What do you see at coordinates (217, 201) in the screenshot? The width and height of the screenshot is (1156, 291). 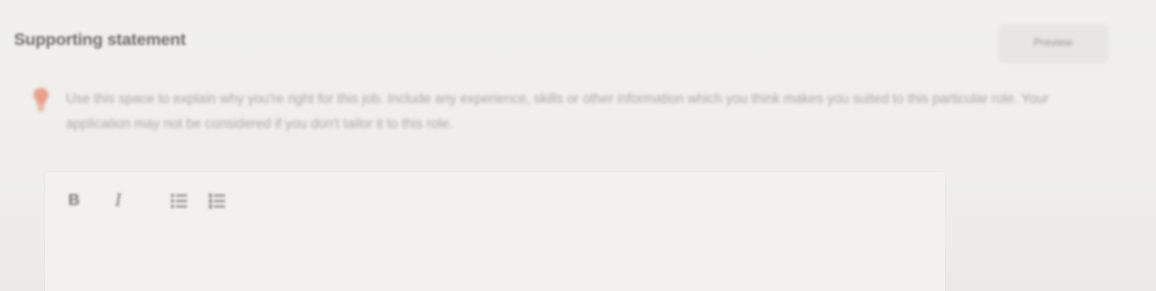 I see `numbered-list-icon` at bounding box center [217, 201].